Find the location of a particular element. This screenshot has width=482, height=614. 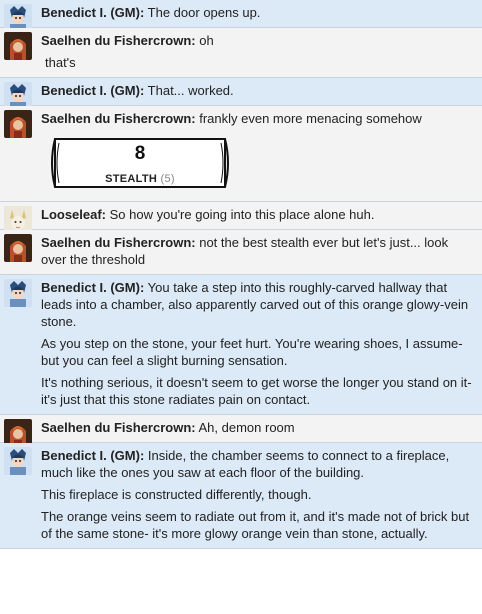

message-text: Saelhen du Fishercrown: Ah, demon room is located at coordinates (258, 427).